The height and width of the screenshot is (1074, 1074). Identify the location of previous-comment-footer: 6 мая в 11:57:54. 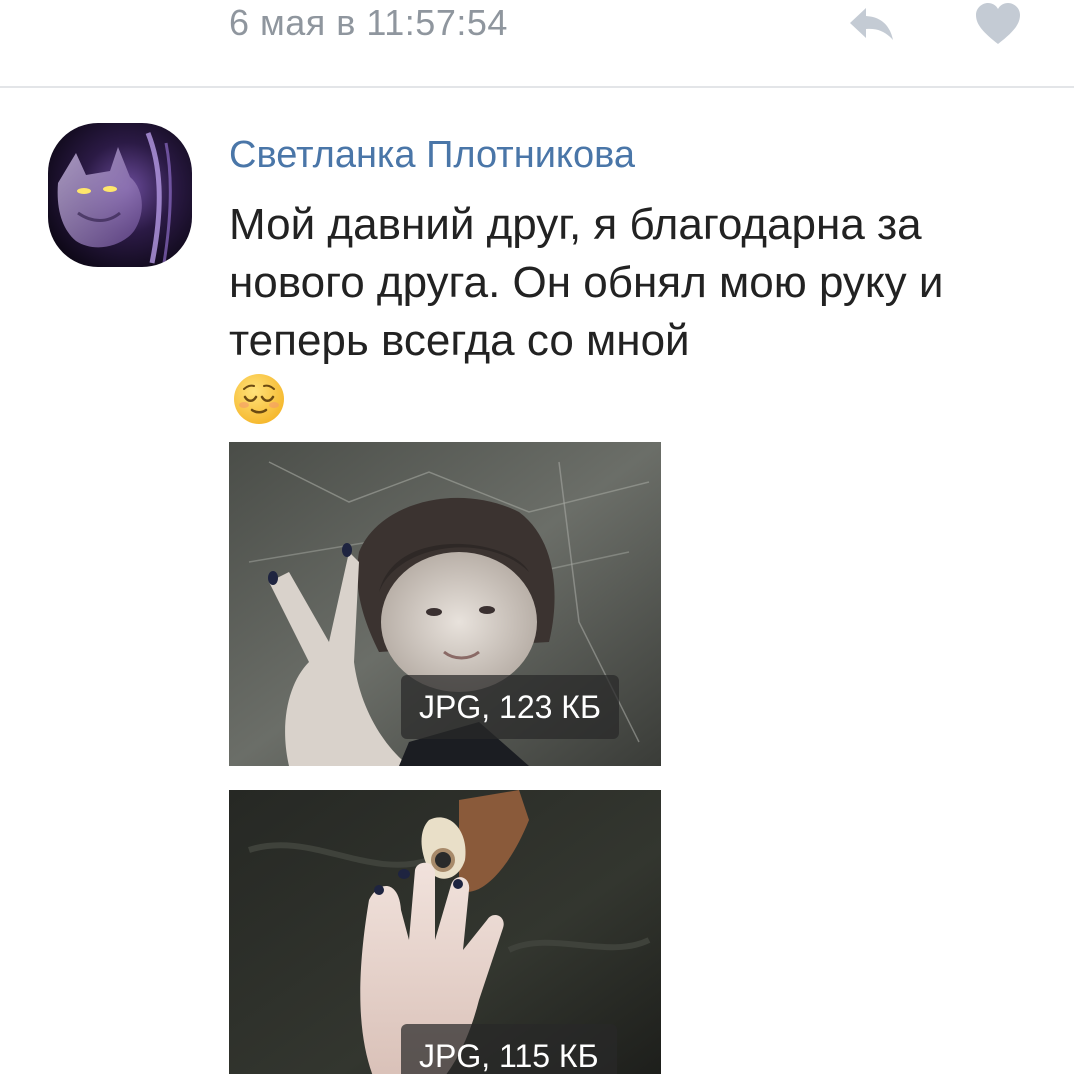
(537, 43).